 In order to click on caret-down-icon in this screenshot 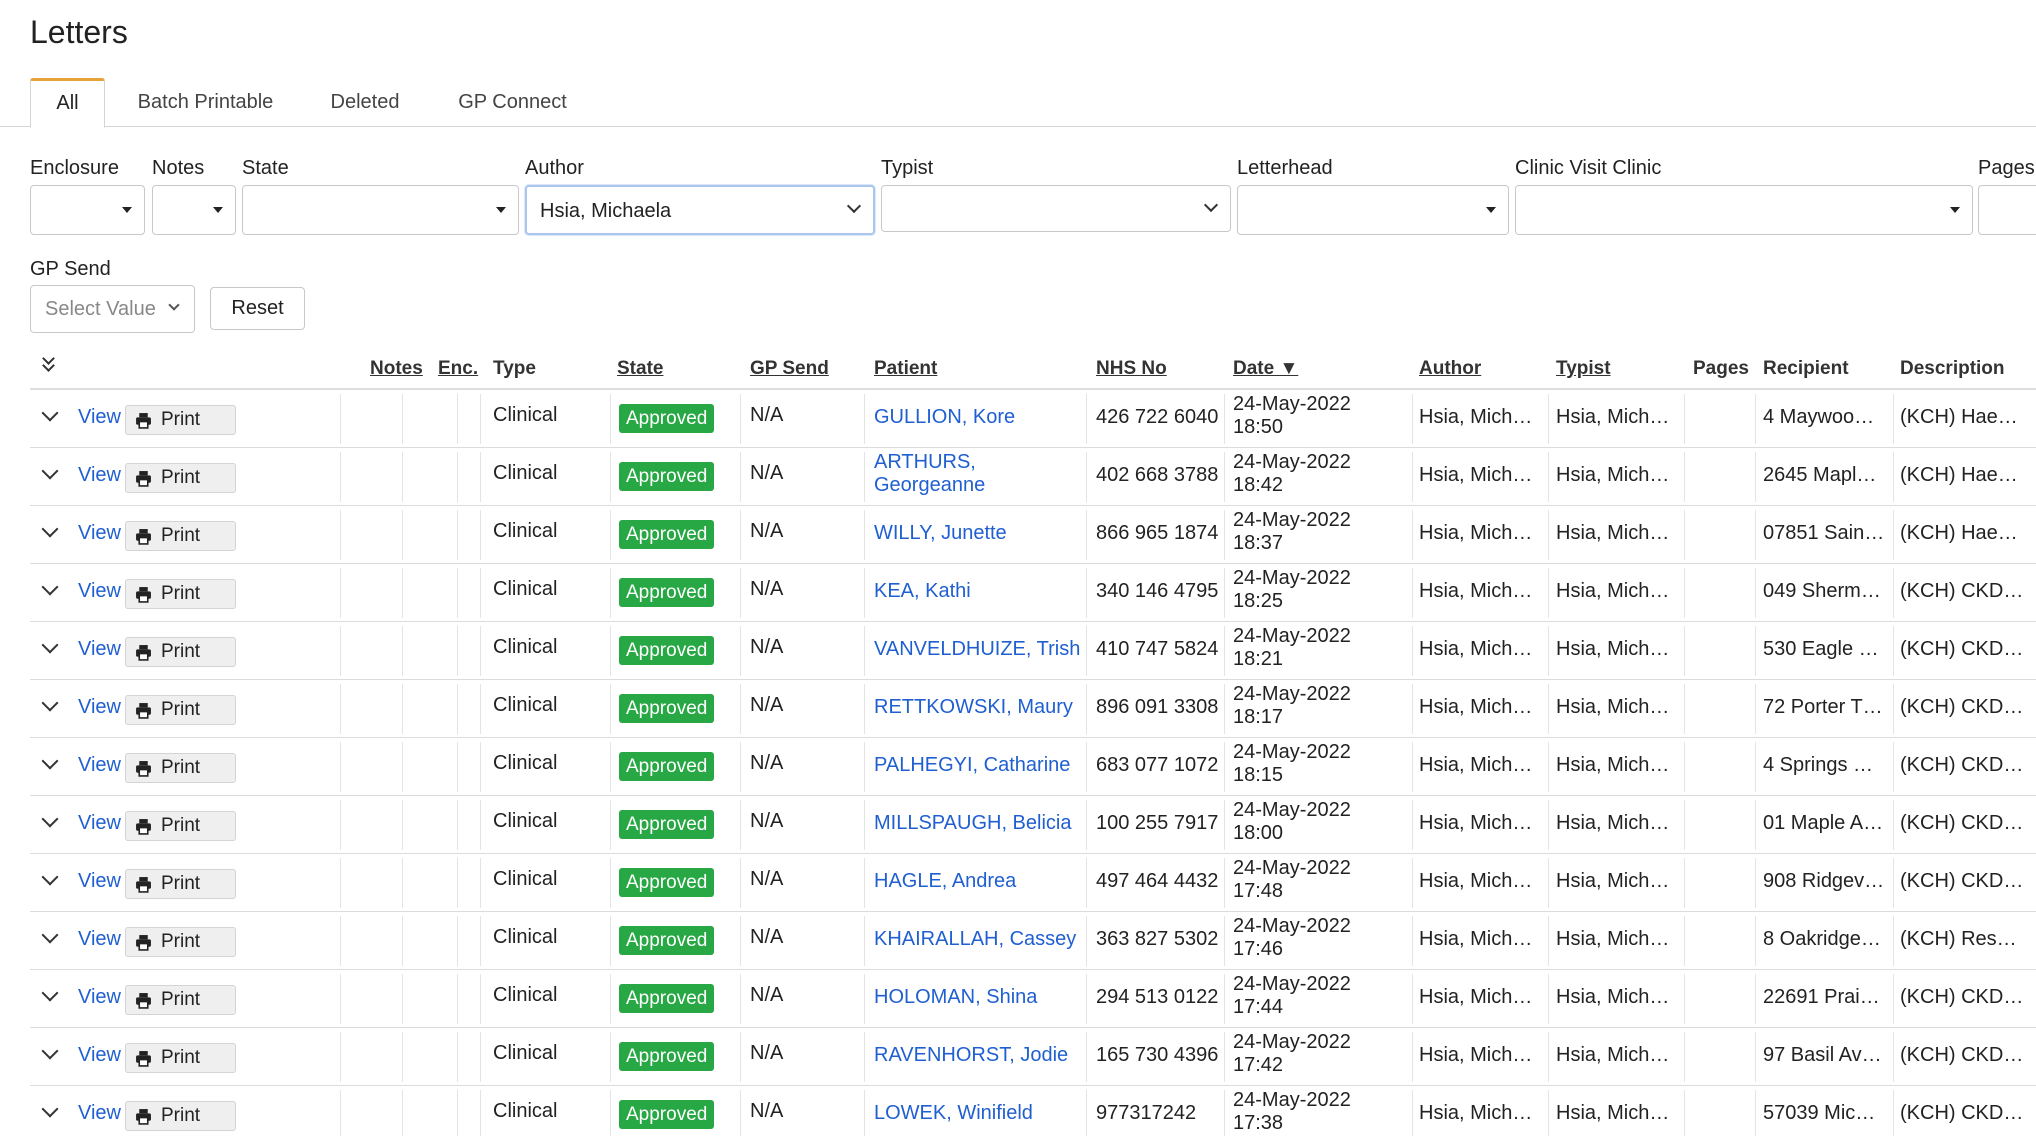, I will do `click(218, 210)`.